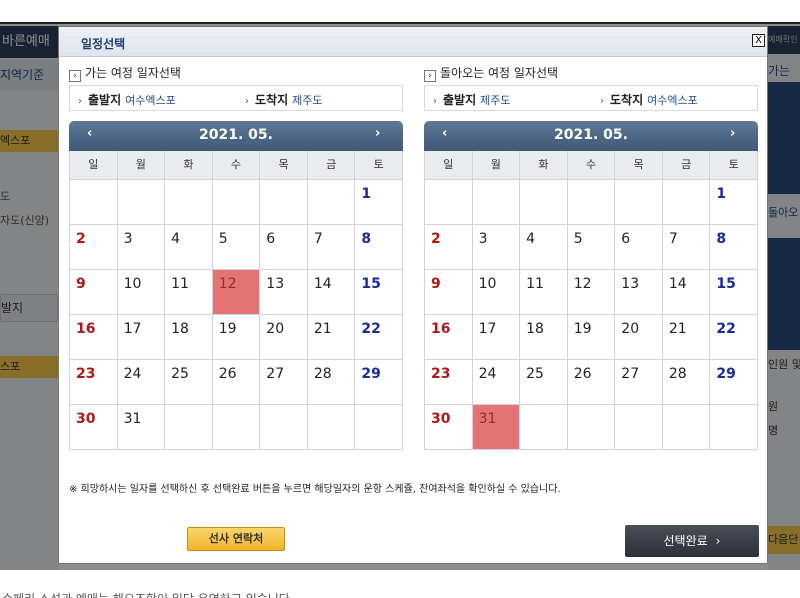 The image size is (800, 598). I want to click on calendar-month: 2021. 05., so click(591, 135).